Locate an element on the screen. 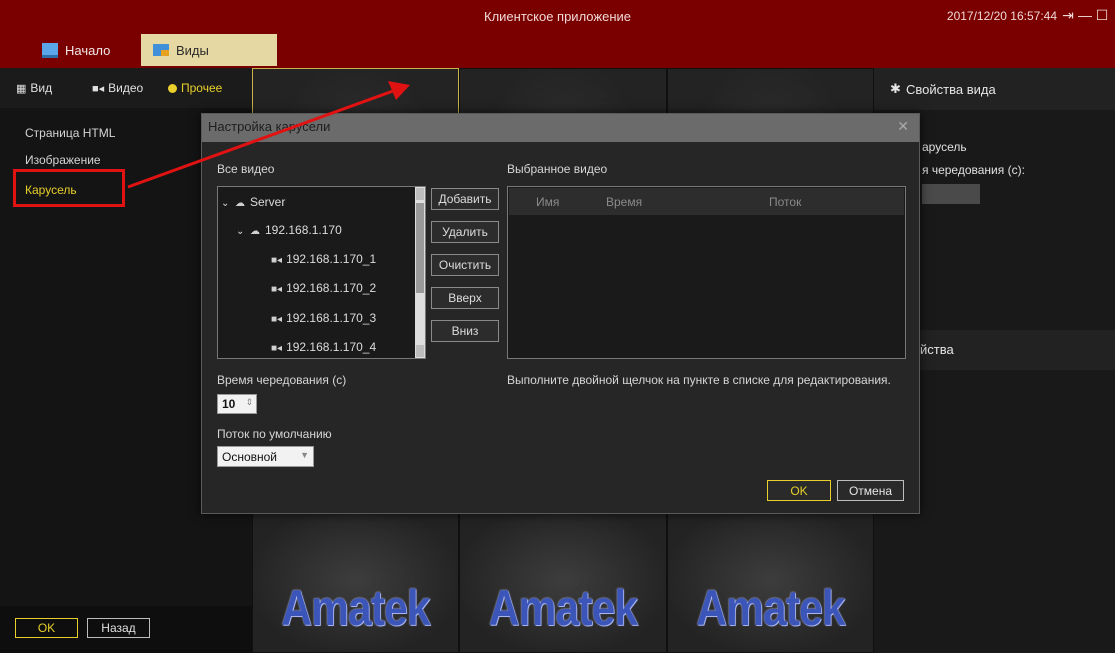  list-item-carousel: Карусель is located at coordinates (51, 190).